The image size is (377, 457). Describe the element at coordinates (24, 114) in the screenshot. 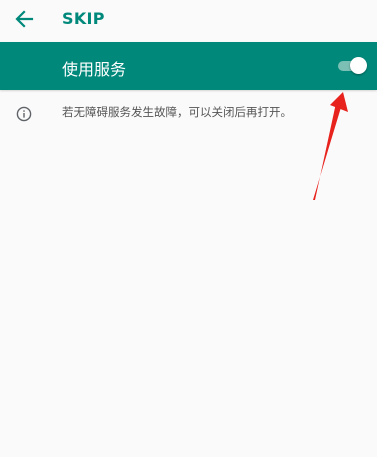

I see `info-circle-icon` at that location.